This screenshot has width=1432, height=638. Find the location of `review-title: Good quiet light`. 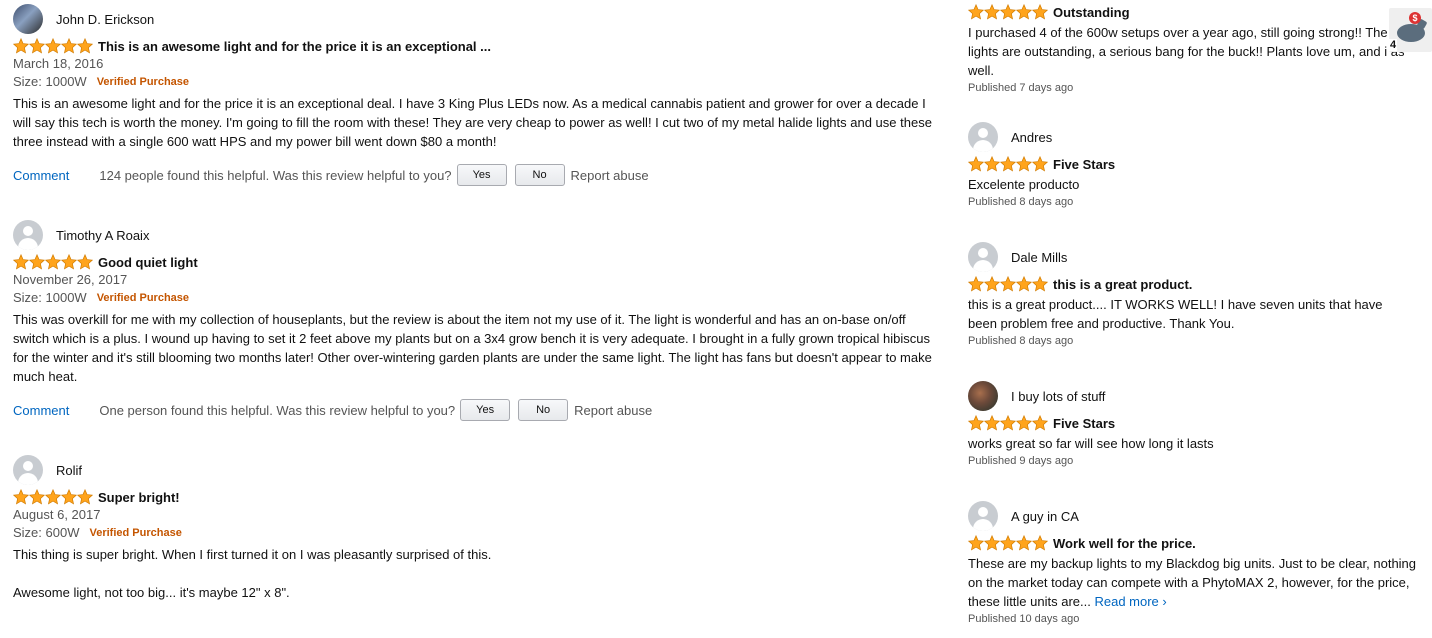

review-title: Good quiet light is located at coordinates (148, 262).